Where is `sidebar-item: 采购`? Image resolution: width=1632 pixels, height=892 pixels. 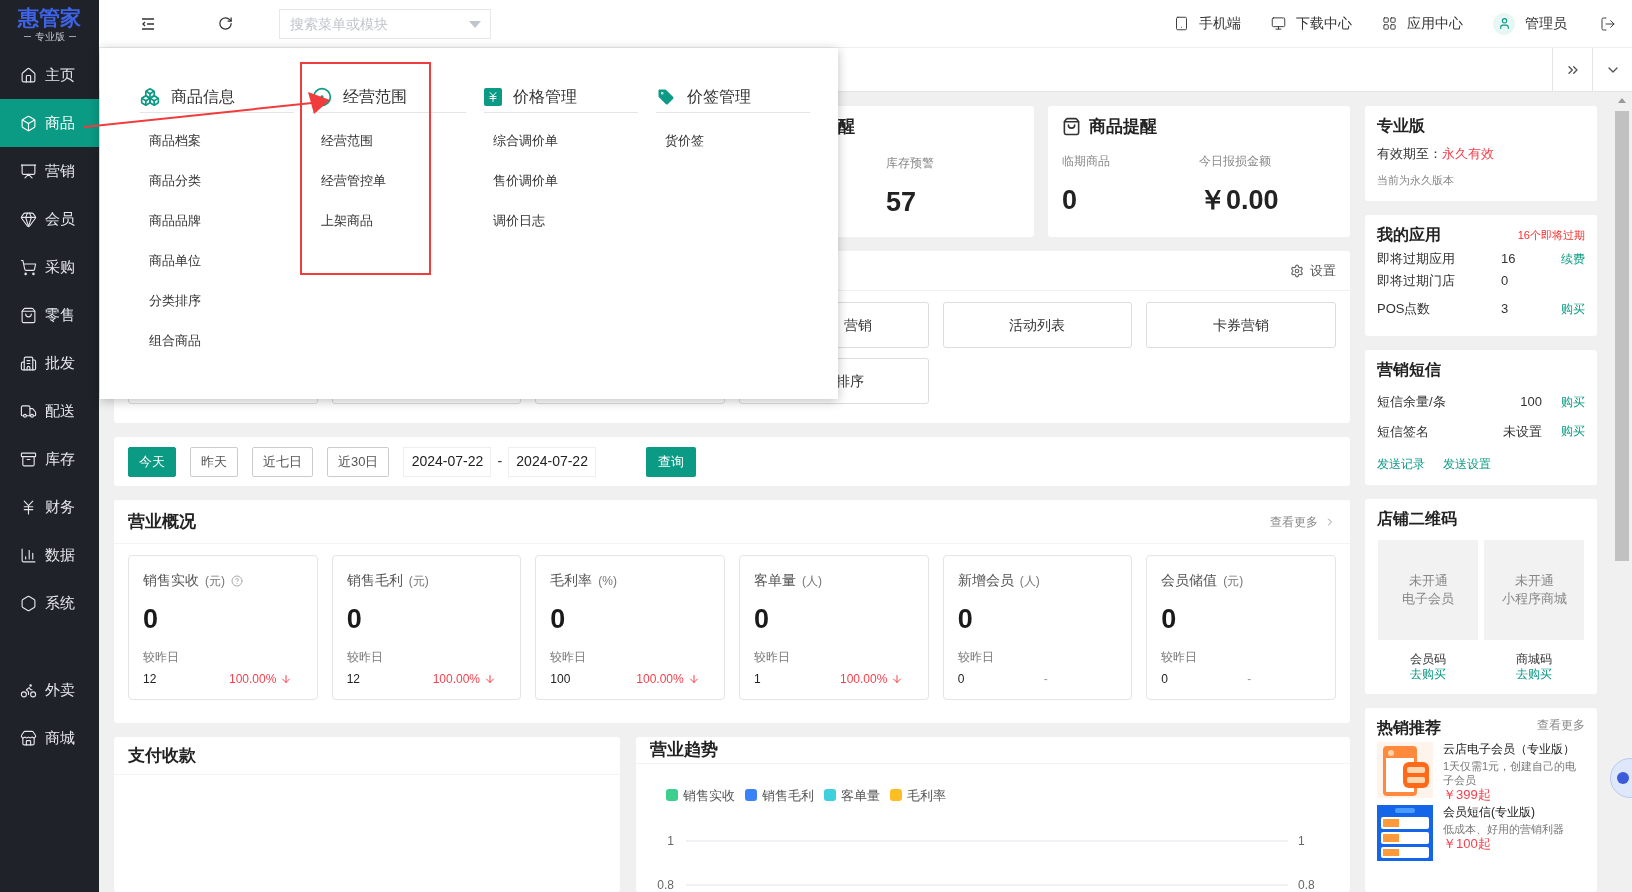
sidebar-item: 采购 is located at coordinates (49, 267).